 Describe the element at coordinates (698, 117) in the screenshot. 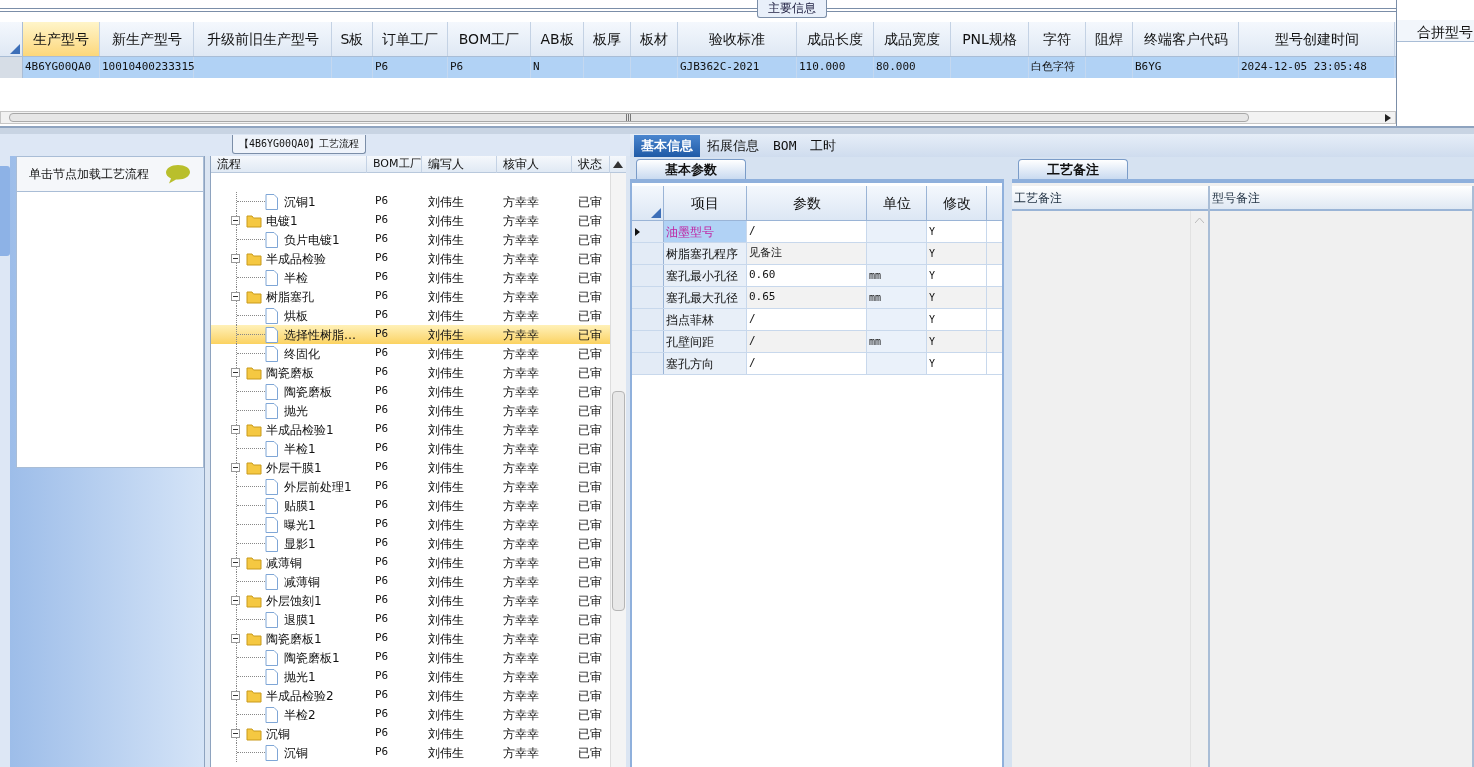

I see `horizontal-scrollbar` at that location.